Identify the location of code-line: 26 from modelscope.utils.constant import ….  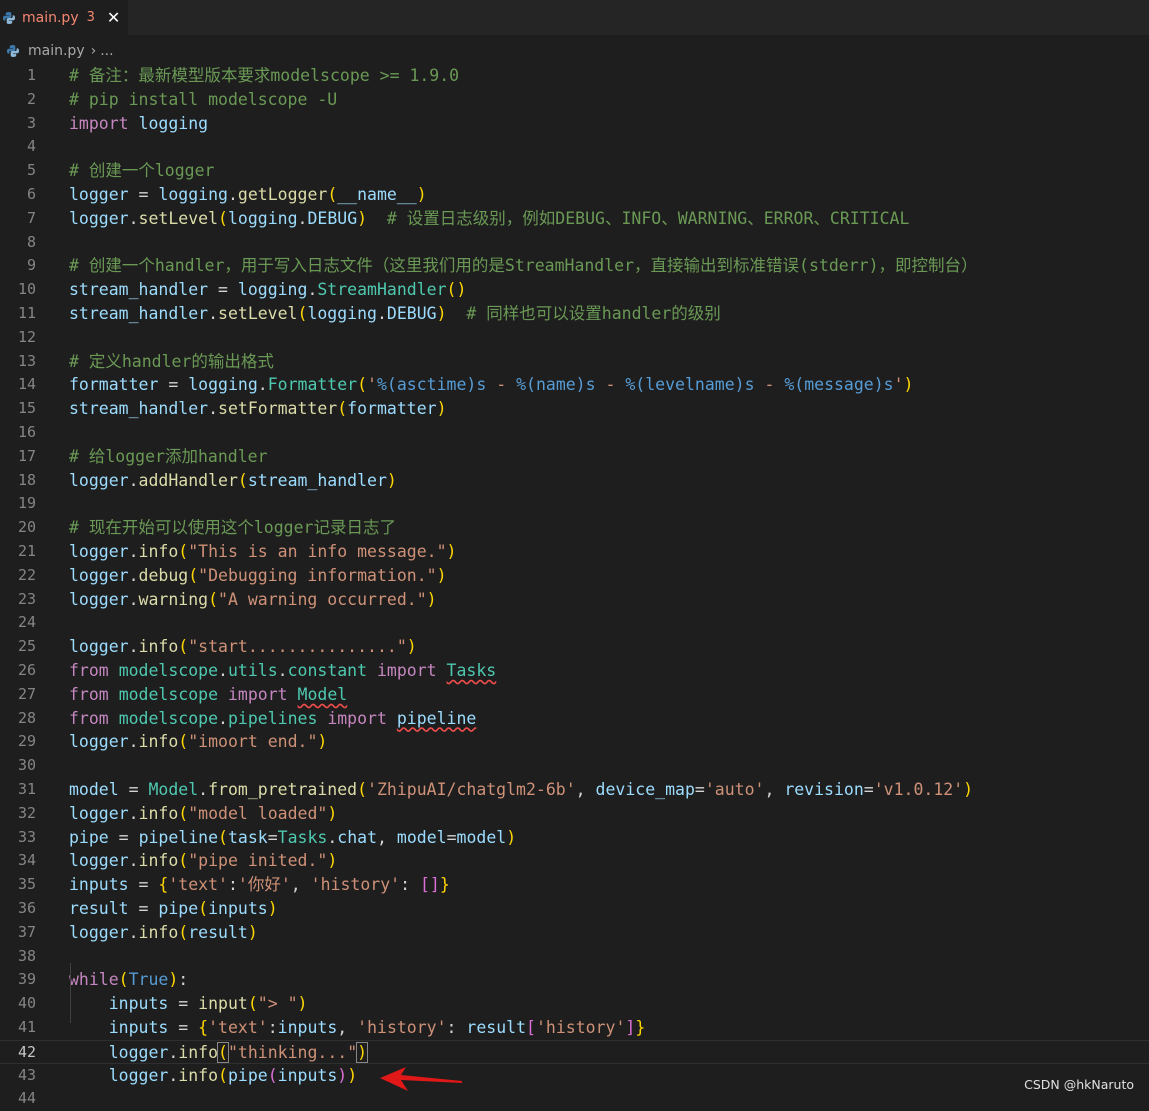
(574, 671).